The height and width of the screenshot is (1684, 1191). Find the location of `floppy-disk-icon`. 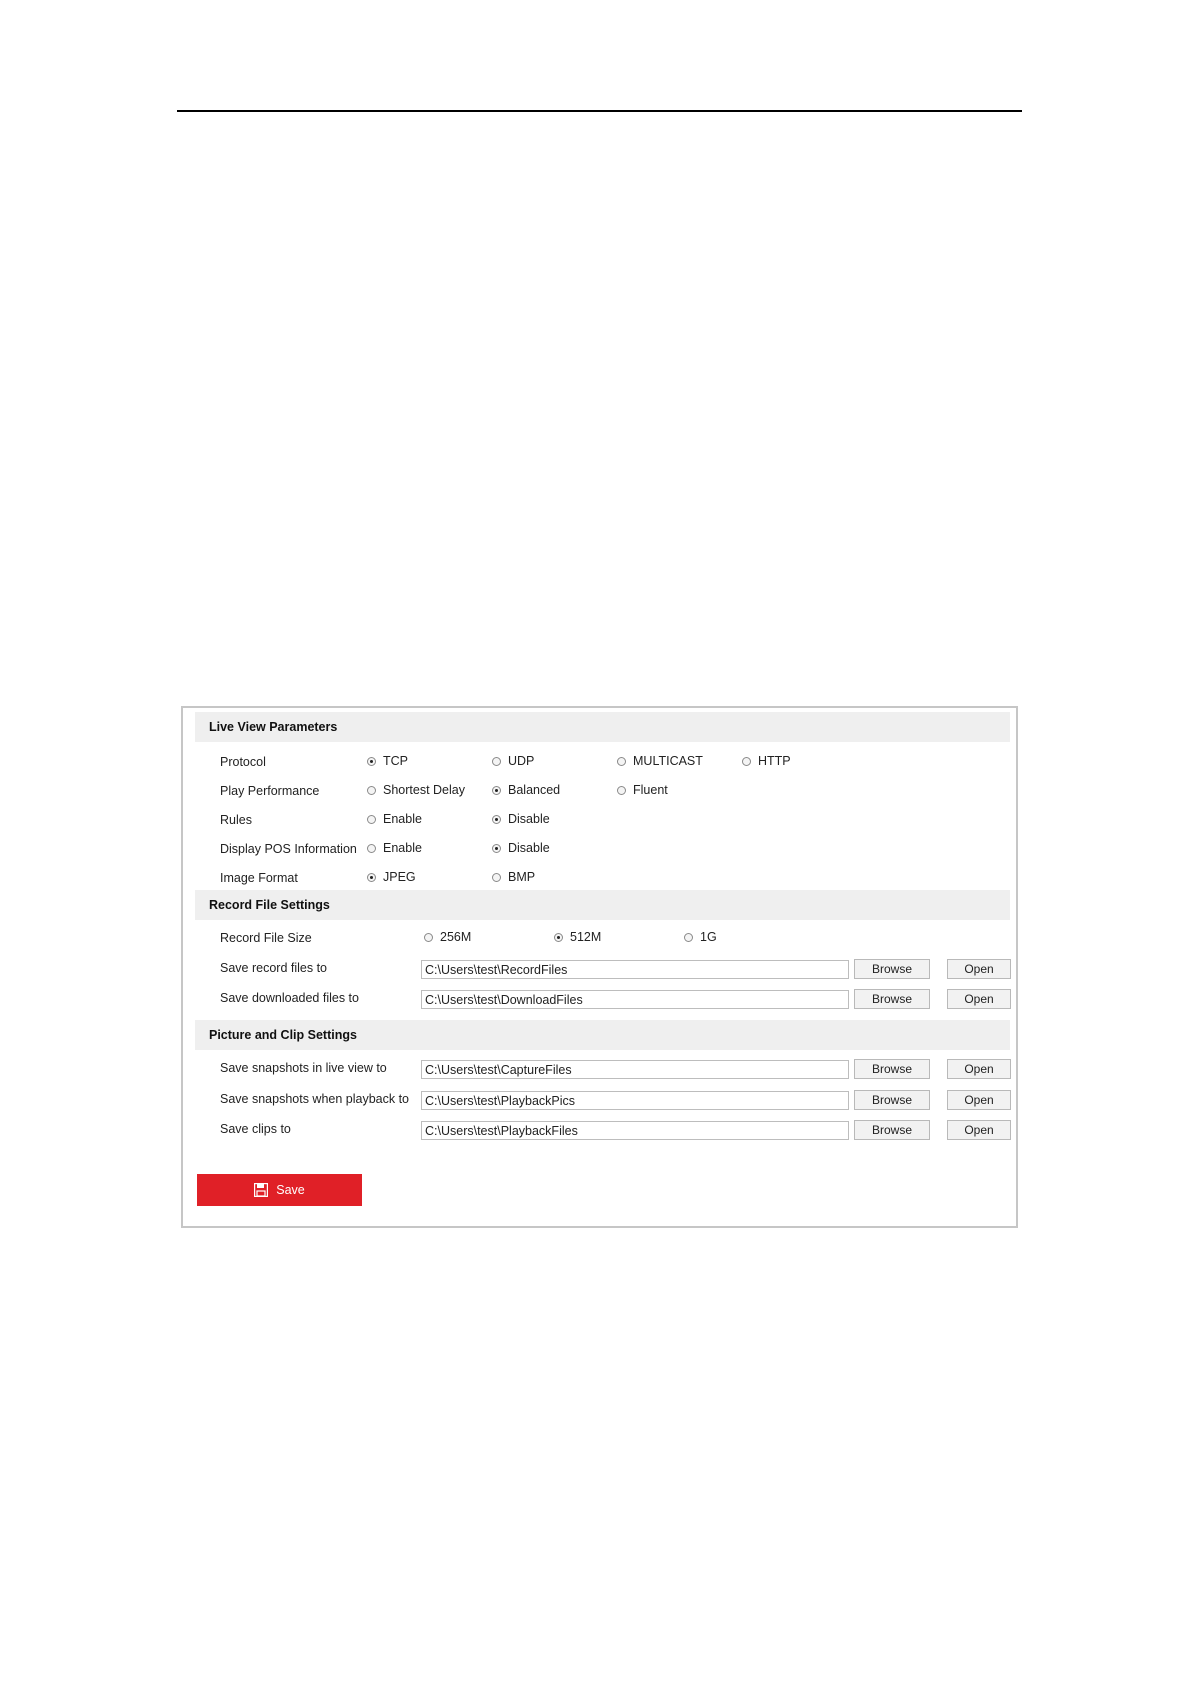

floppy-disk-icon is located at coordinates (261, 1190).